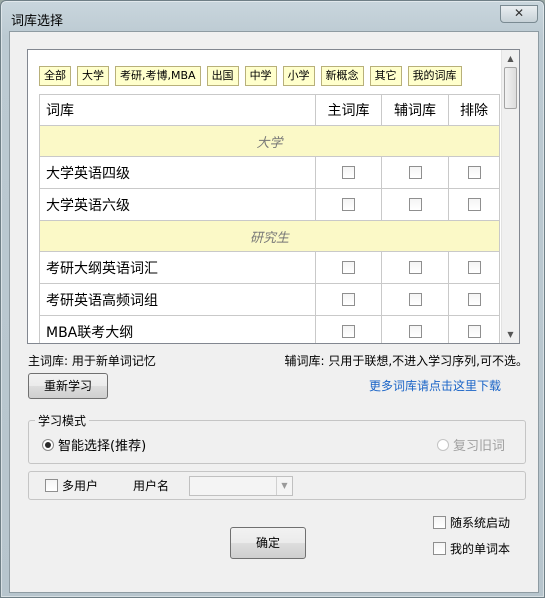  Describe the element at coordinates (151, 486) in the screenshot. I see `username-label: 用户名` at that location.